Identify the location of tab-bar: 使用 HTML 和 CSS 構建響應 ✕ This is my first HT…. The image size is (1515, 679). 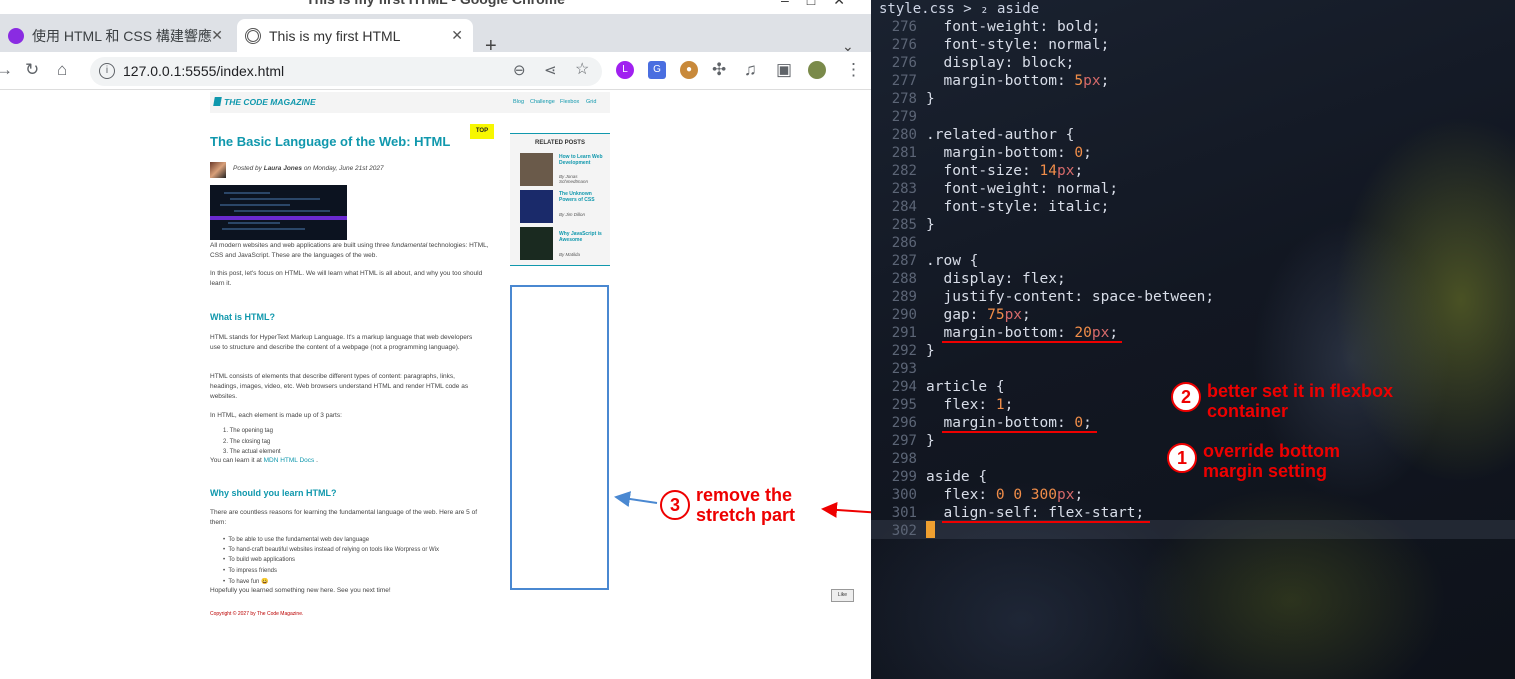
(435, 35).